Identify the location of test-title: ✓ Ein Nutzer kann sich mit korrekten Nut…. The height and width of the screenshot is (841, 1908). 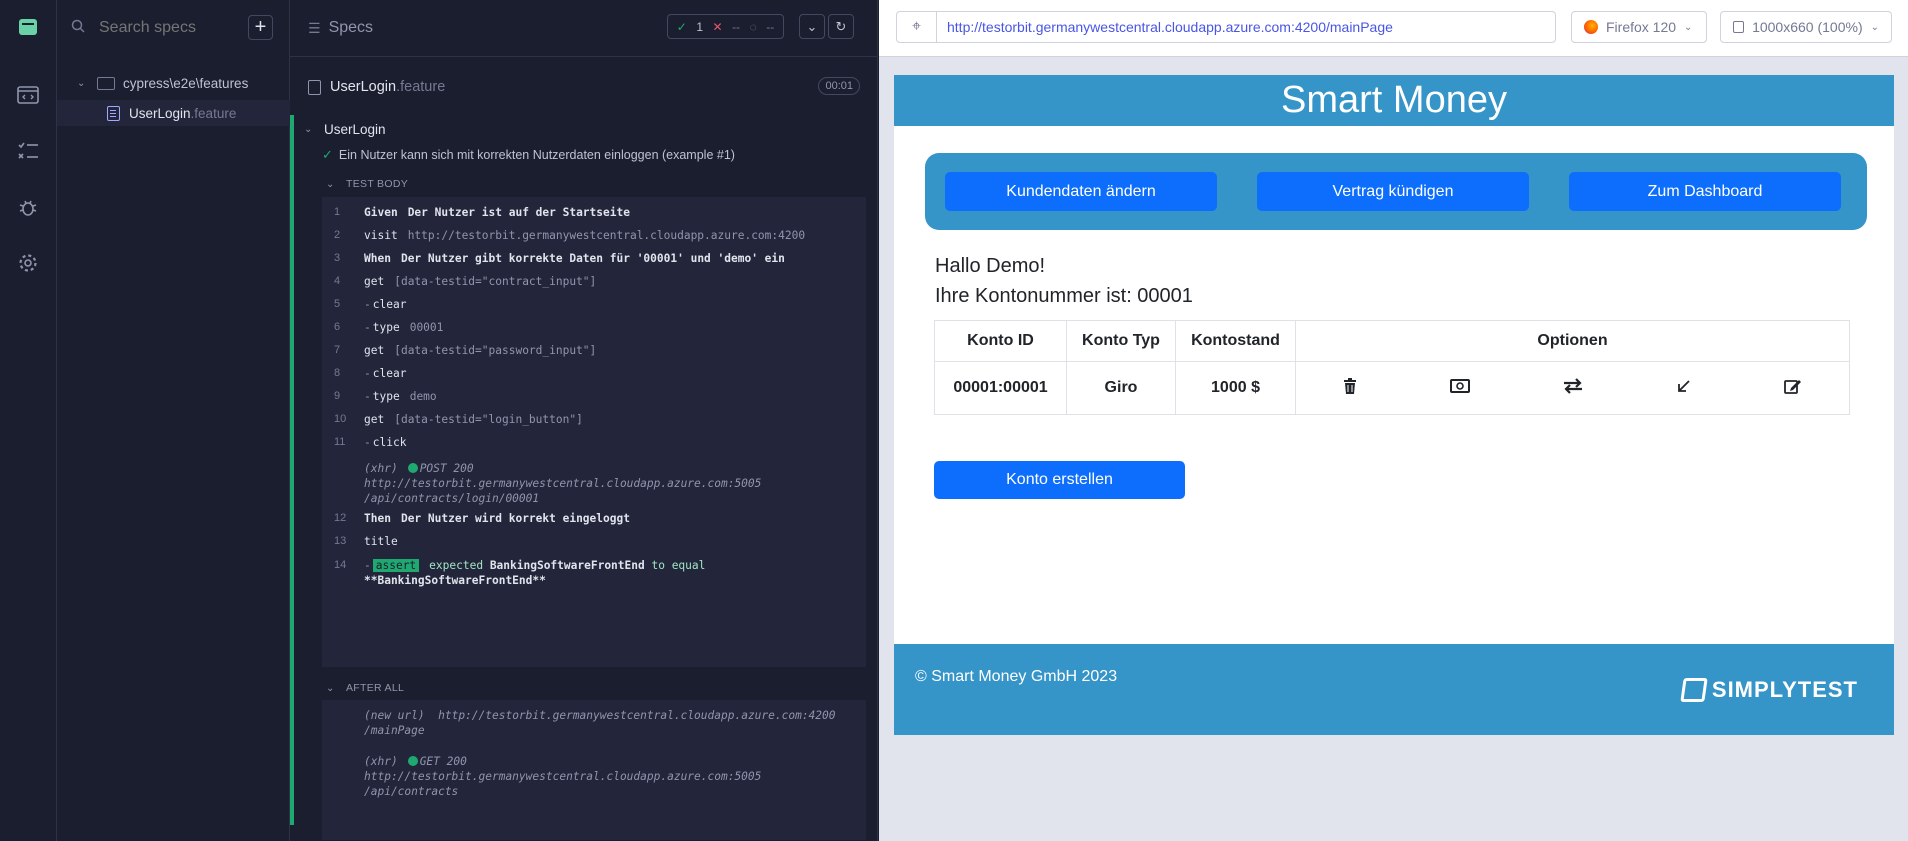
(528, 155).